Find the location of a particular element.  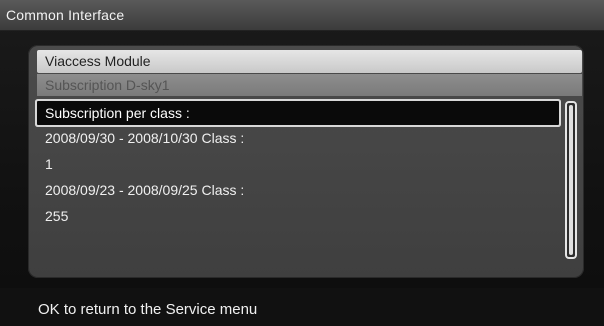

window-title: Common Interface is located at coordinates (65, 15).